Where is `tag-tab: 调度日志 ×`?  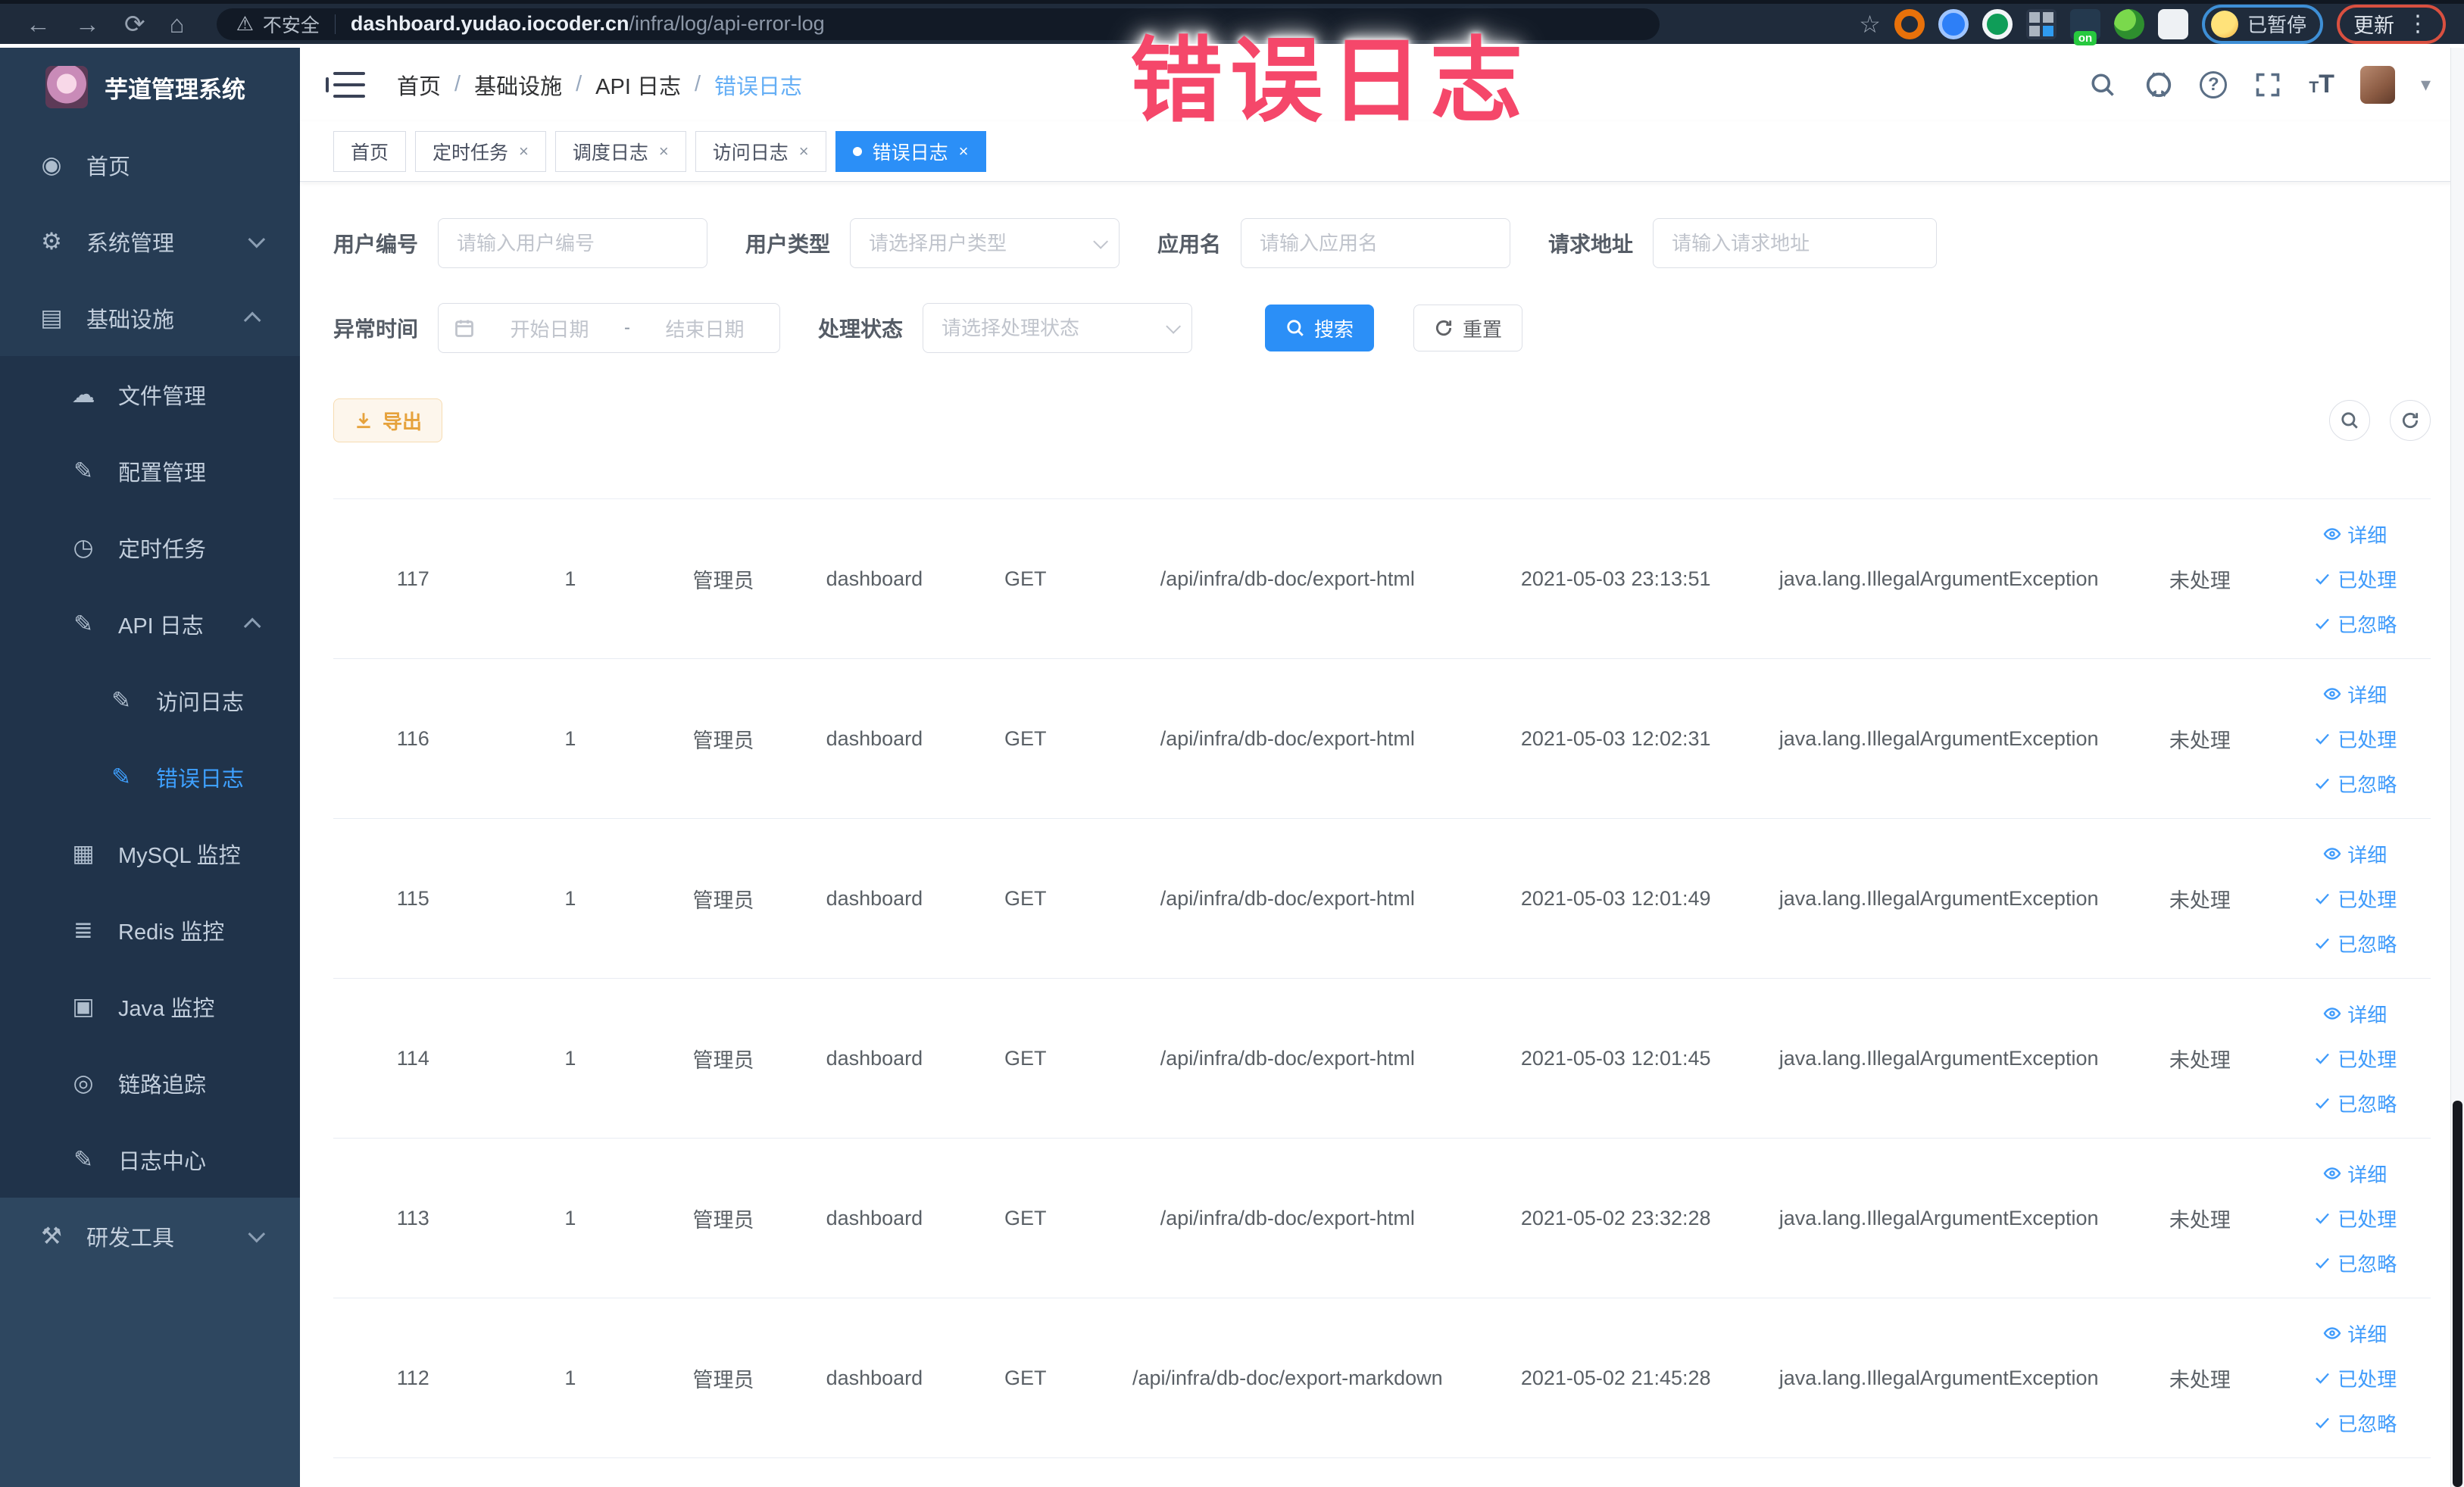 tag-tab: 调度日志 × is located at coordinates (620, 151).